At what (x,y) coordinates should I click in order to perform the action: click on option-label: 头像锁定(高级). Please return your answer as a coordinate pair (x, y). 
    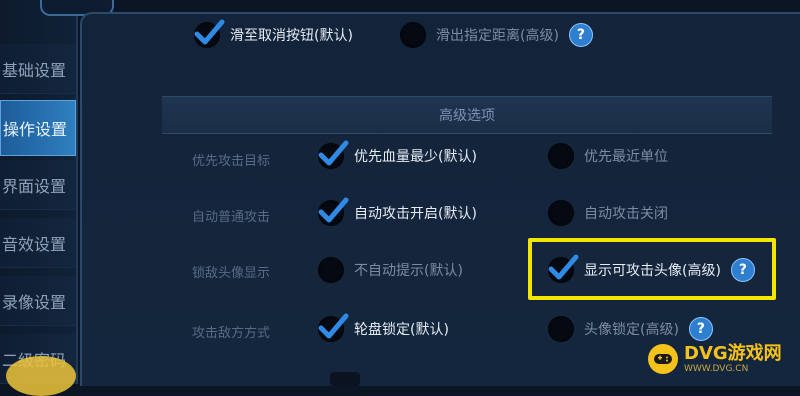
    Looking at the image, I should click on (631, 330).